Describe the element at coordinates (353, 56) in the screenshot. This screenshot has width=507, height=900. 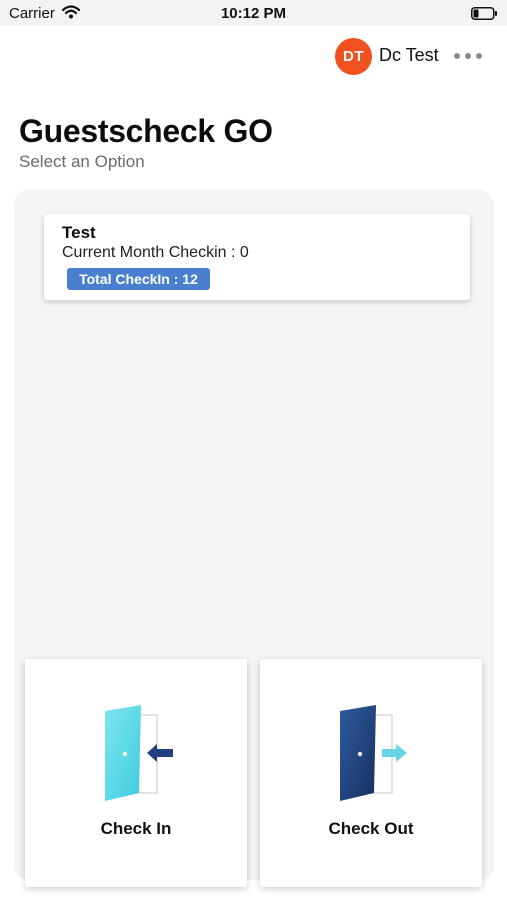
I see `avatar: DT` at that location.